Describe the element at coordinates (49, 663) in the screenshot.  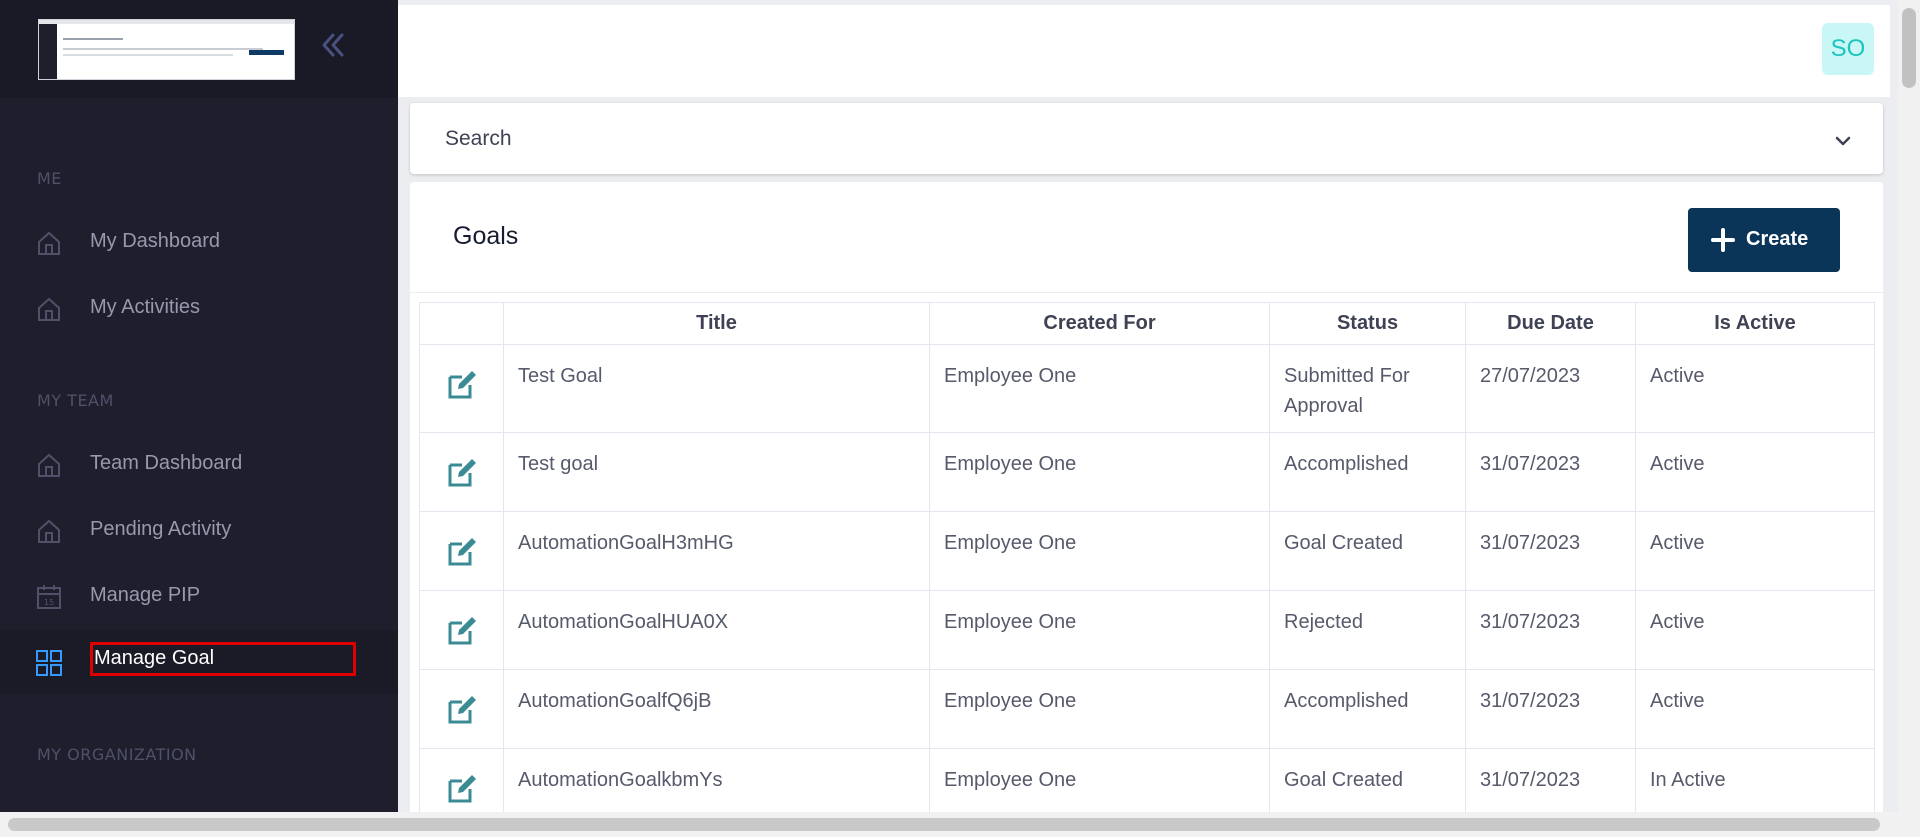
I see `grid-icon` at that location.